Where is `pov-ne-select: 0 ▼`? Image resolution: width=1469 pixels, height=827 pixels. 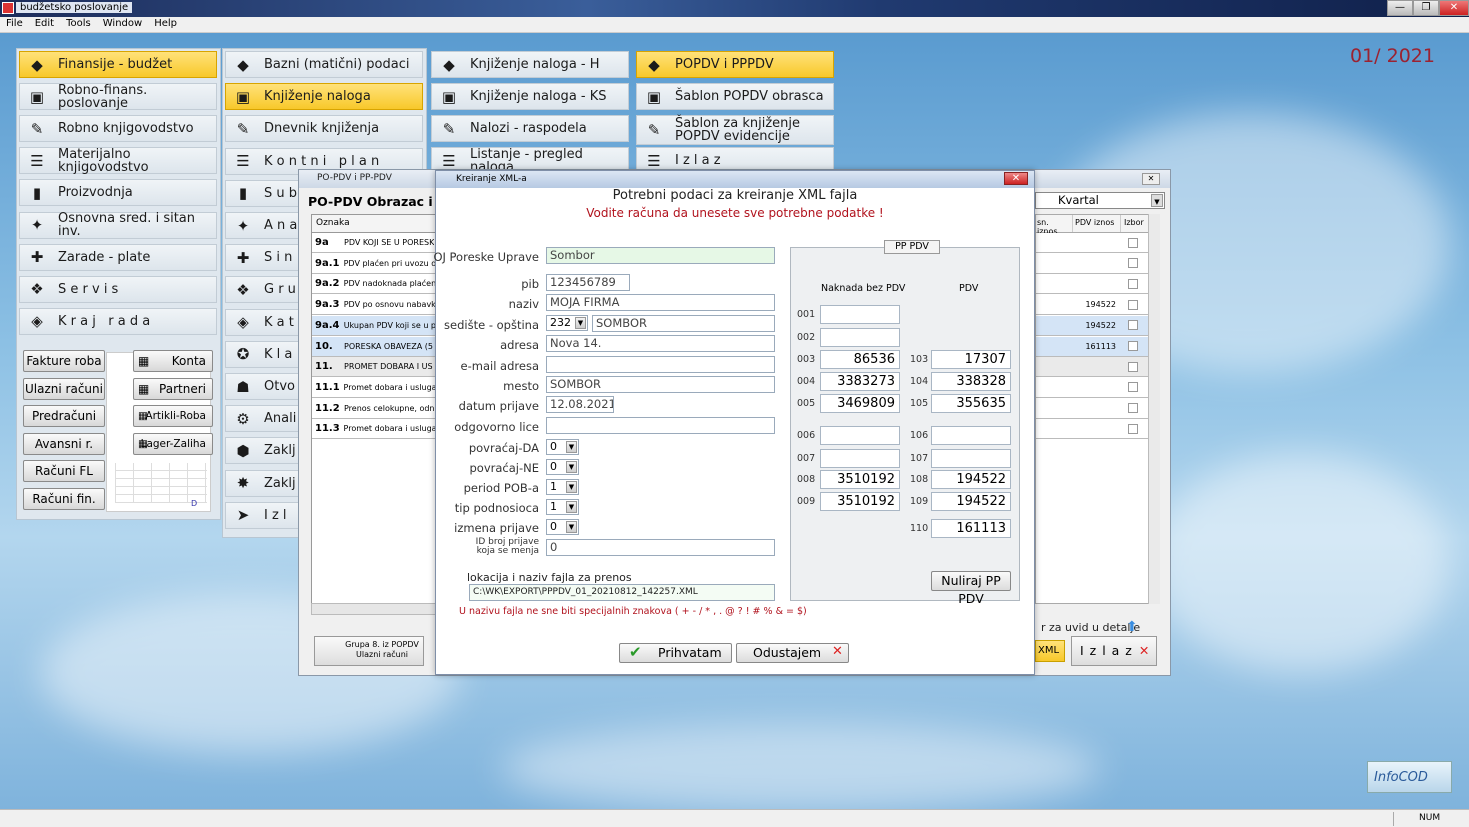 pov-ne-select: 0 ▼ is located at coordinates (562, 467).